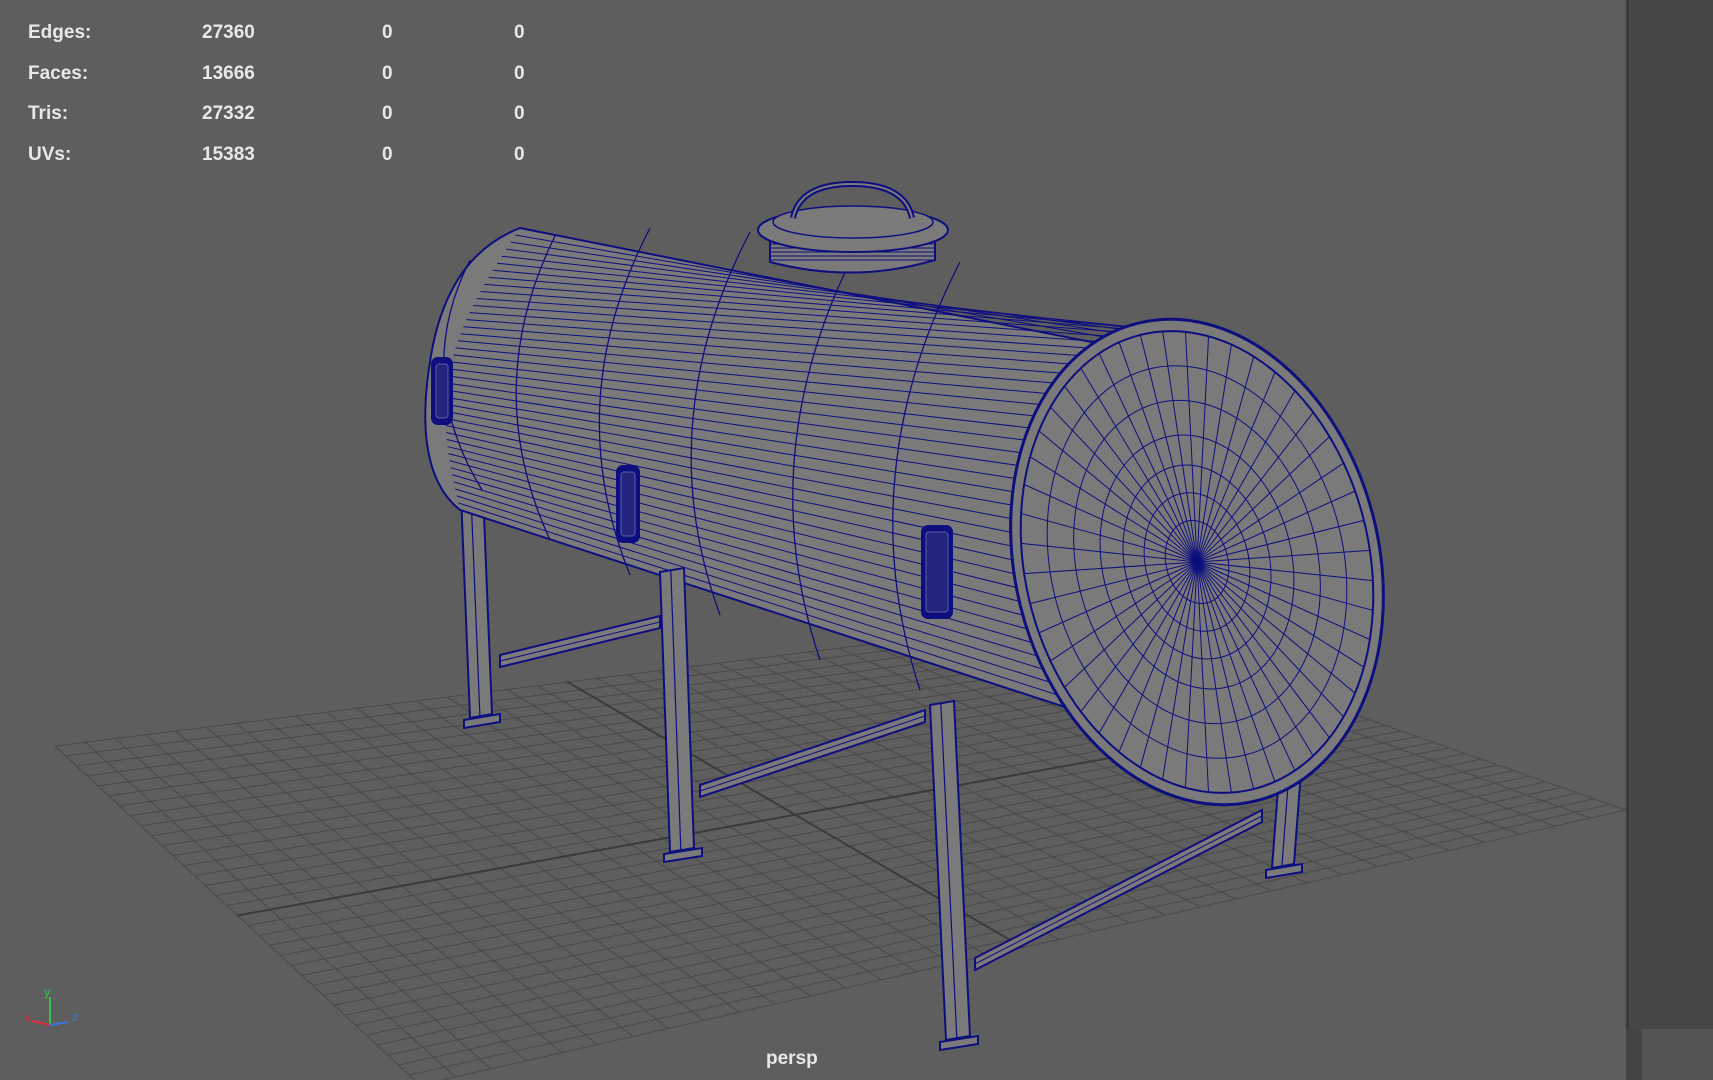 The height and width of the screenshot is (1080, 1713). I want to click on axis-z-label: z, so click(75, 1016).